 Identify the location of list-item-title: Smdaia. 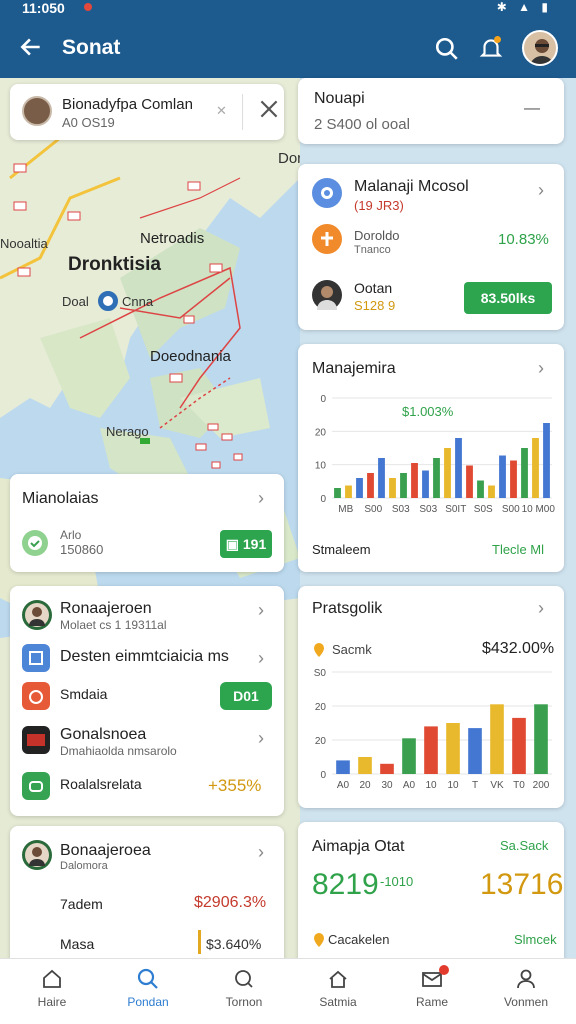
(84, 694).